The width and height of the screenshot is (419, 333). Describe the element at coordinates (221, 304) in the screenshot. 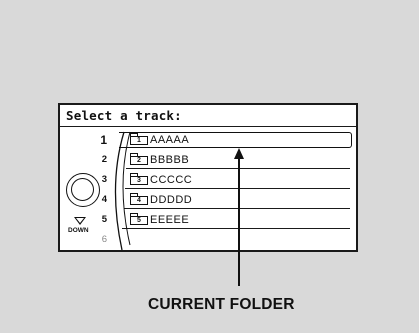

I see `callout-label: CURRENT FOLDER` at that location.